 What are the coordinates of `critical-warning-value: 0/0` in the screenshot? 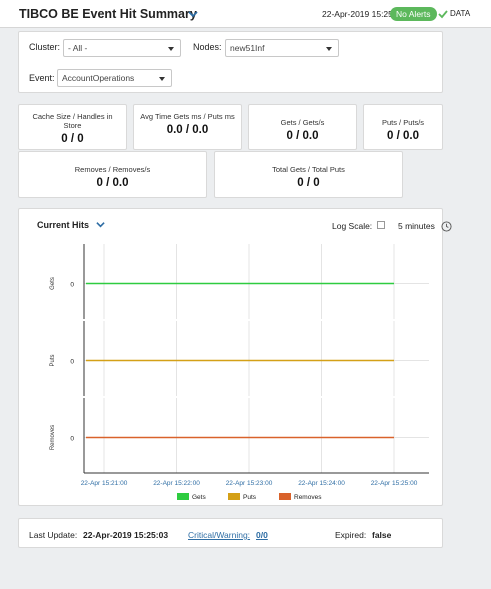 It's located at (262, 535).